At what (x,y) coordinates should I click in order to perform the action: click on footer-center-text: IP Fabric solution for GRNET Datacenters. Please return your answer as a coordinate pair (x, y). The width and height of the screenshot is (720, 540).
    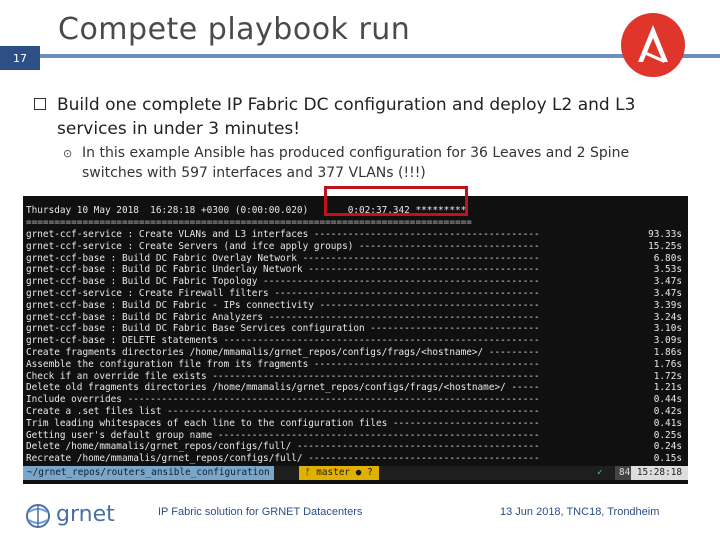
    Looking at the image, I should click on (260, 512).